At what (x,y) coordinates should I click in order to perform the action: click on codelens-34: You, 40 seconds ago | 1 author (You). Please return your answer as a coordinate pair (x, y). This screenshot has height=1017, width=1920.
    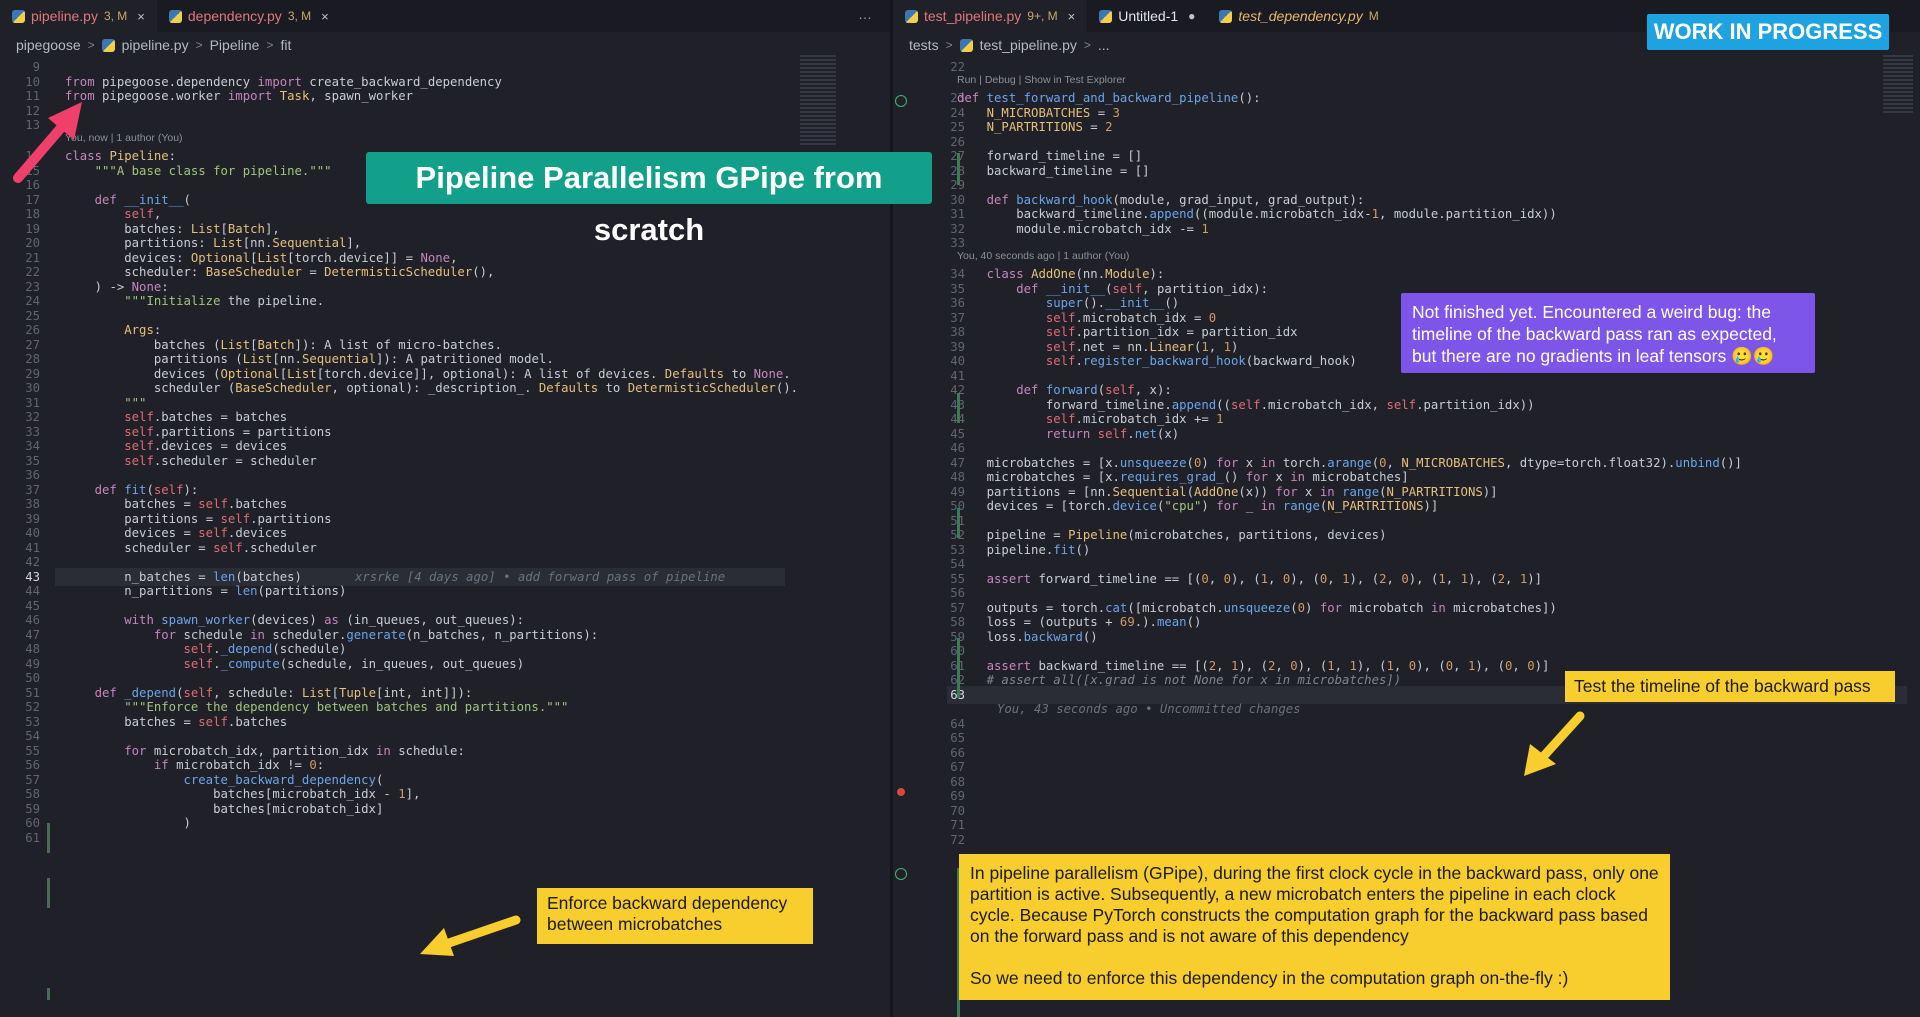
    Looking at the image, I should click on (1043, 256).